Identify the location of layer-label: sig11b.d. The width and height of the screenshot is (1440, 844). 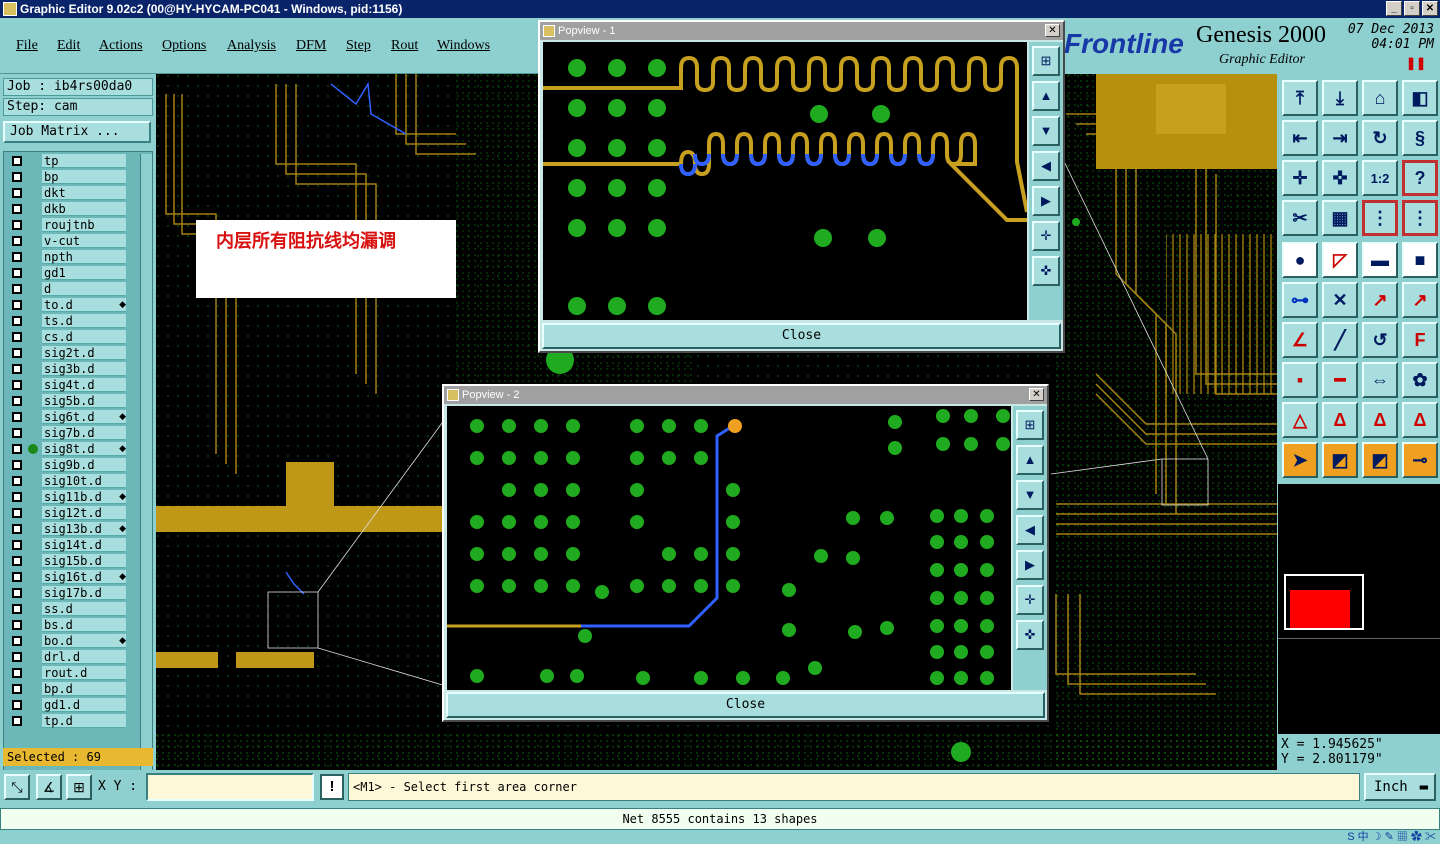
(84, 497).